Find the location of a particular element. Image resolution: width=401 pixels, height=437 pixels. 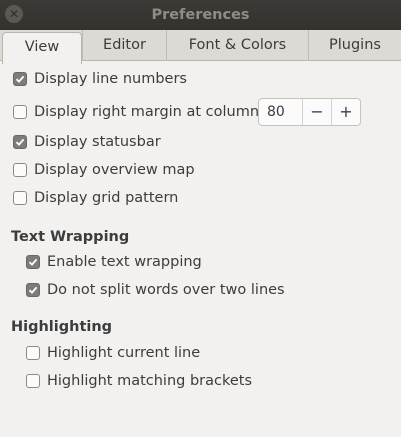

no-split-words-option: Do not split words over two lines is located at coordinates (155, 290).